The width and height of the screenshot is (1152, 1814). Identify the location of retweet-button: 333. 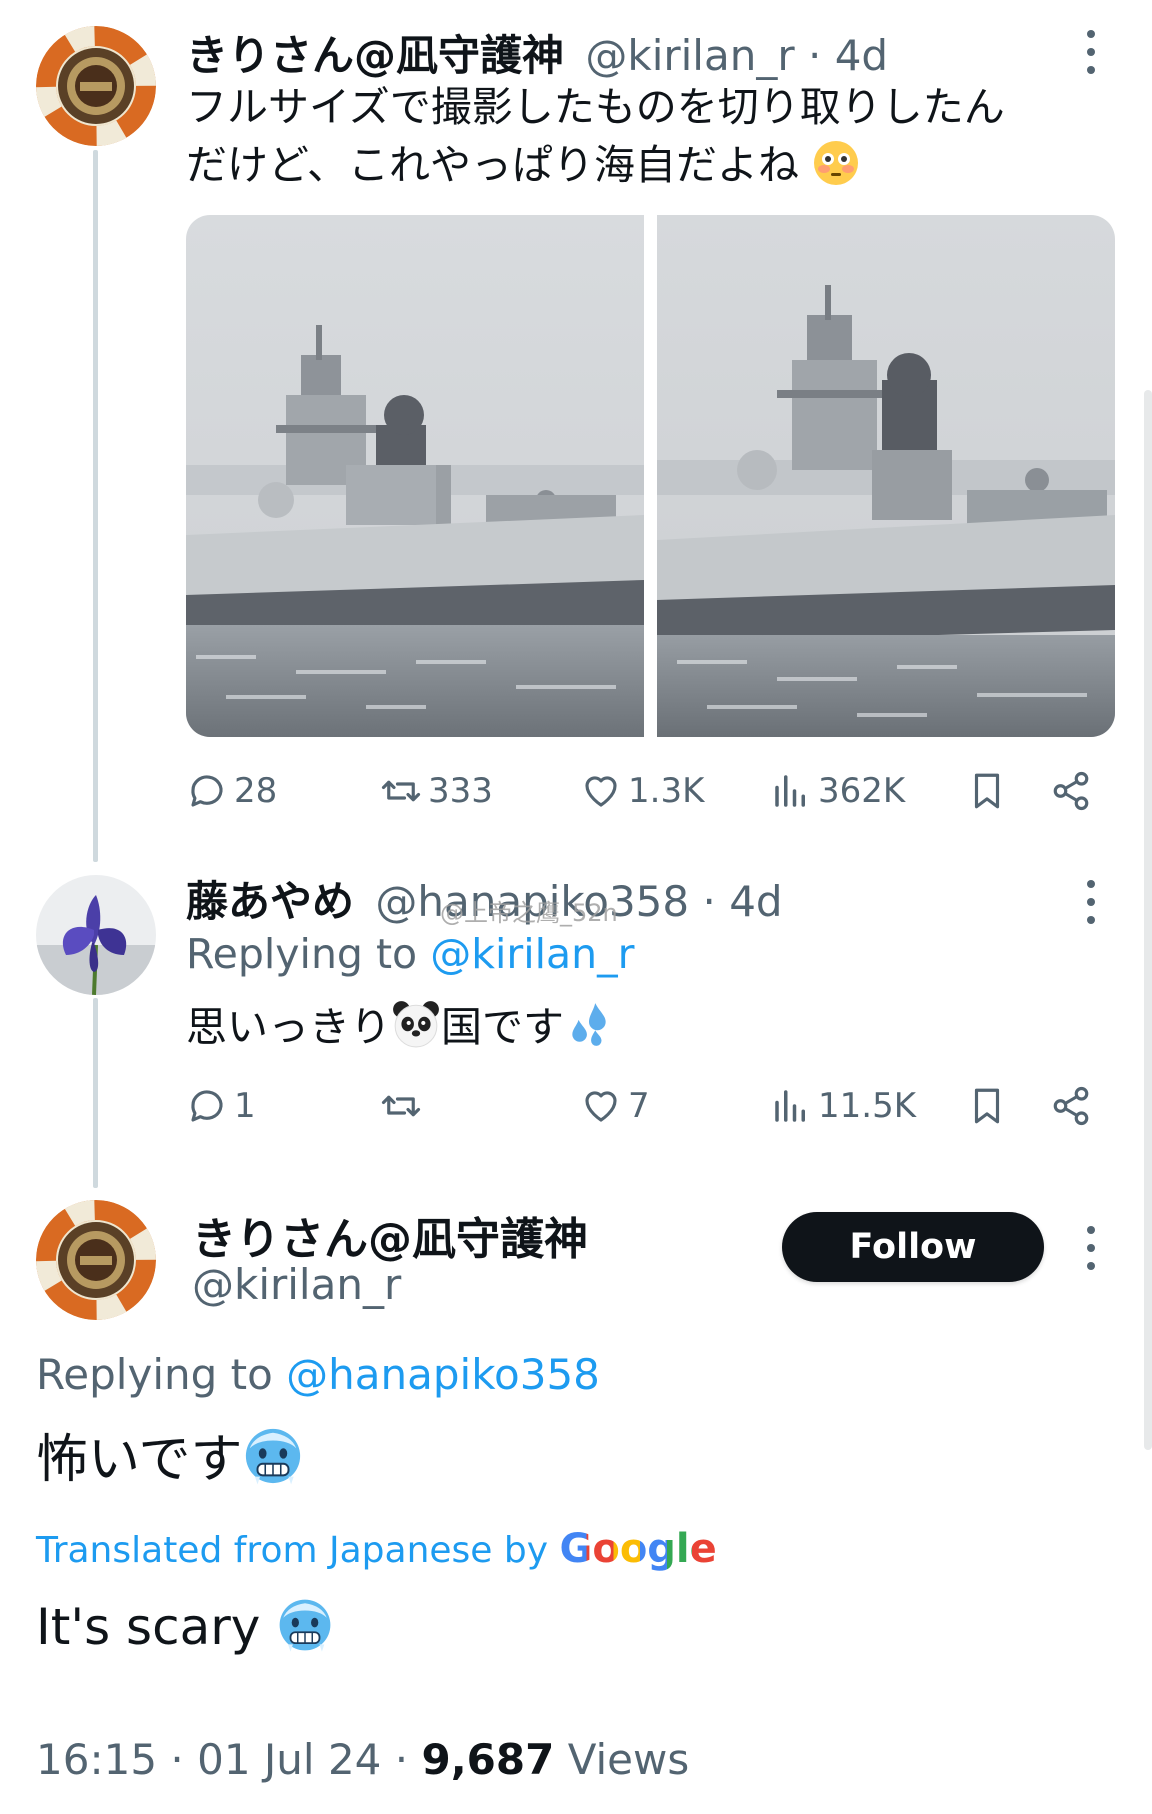
(436, 791).